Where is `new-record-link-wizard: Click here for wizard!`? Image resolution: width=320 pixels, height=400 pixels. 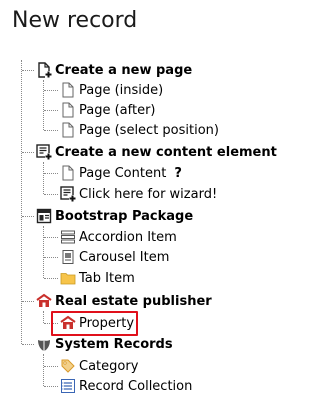 new-record-link-wizard: Click here for wizard! is located at coordinates (138, 194).